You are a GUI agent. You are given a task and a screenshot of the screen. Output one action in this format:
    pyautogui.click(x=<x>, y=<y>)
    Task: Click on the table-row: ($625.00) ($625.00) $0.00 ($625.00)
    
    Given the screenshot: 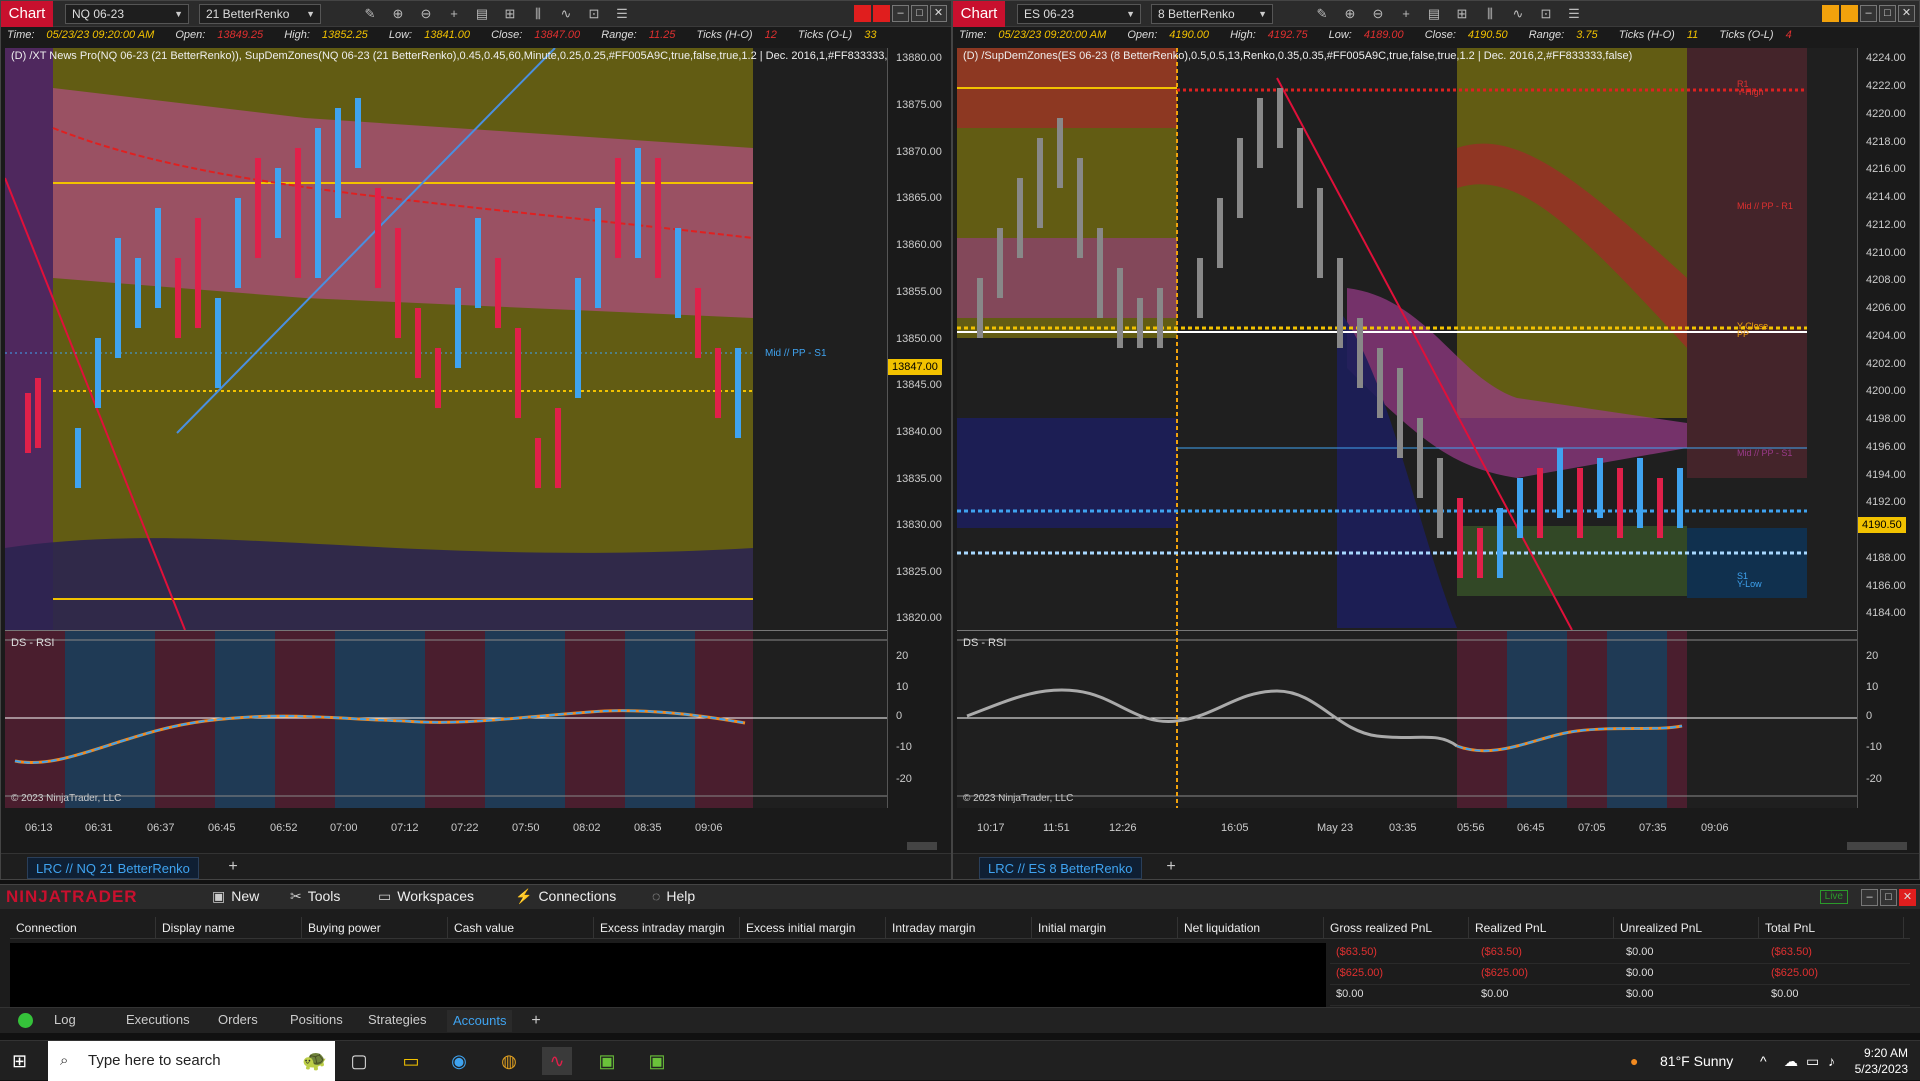 What is the action you would take?
    pyautogui.click(x=1620, y=974)
    